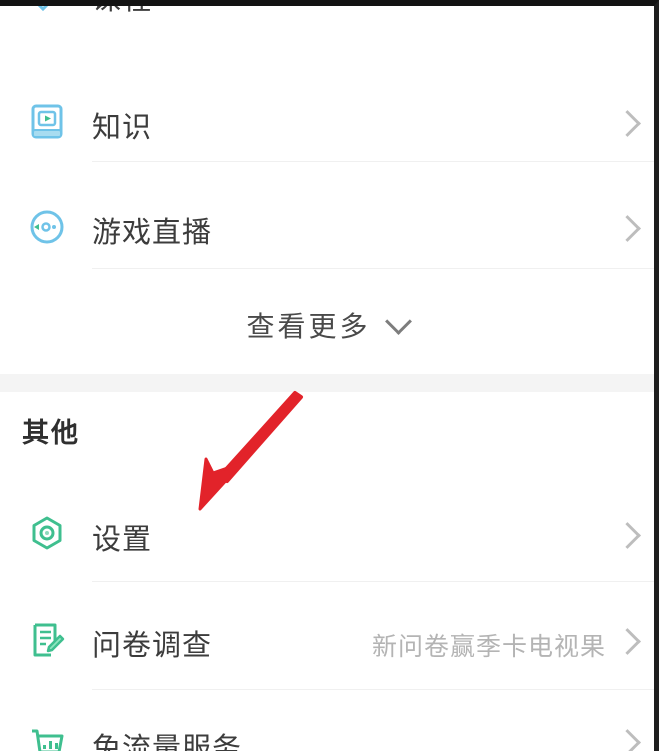  Describe the element at coordinates (47, 640) in the screenshot. I see `green-document-pencil-icon` at that location.